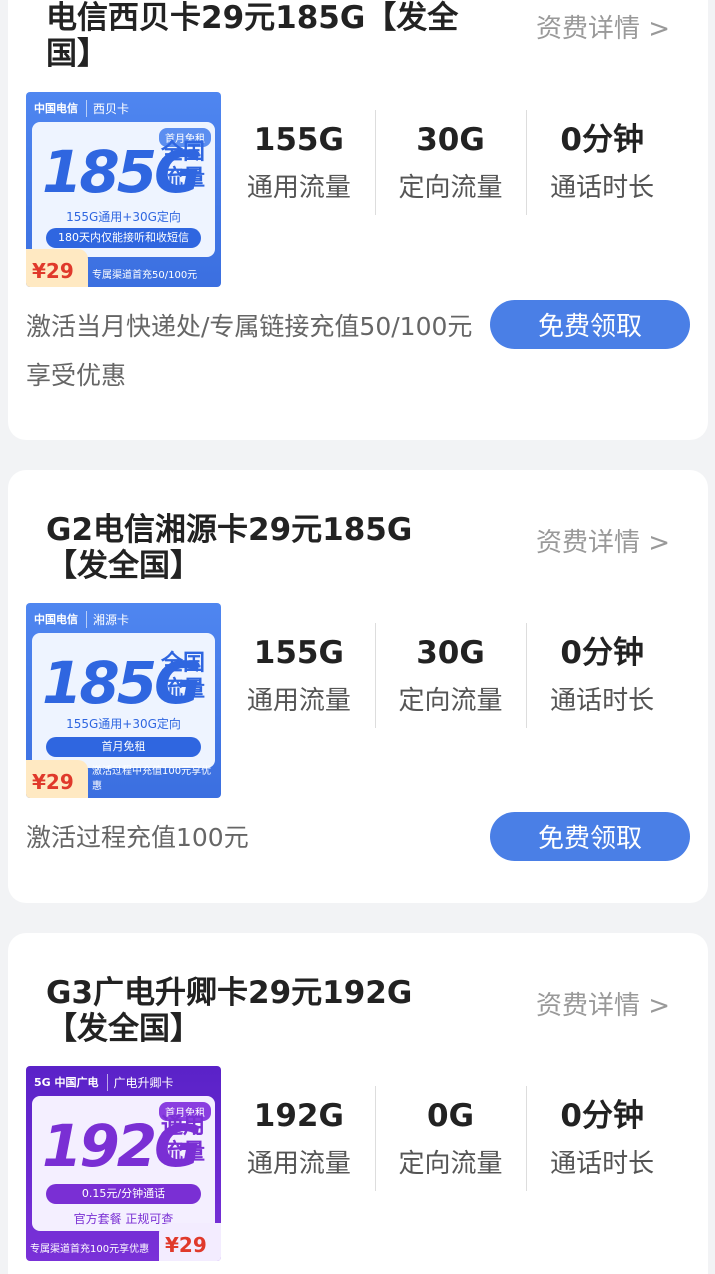 Image resolution: width=715 pixels, height=1274 pixels. I want to click on stat-general-data: 192G 通用流量, so click(299, 1138).